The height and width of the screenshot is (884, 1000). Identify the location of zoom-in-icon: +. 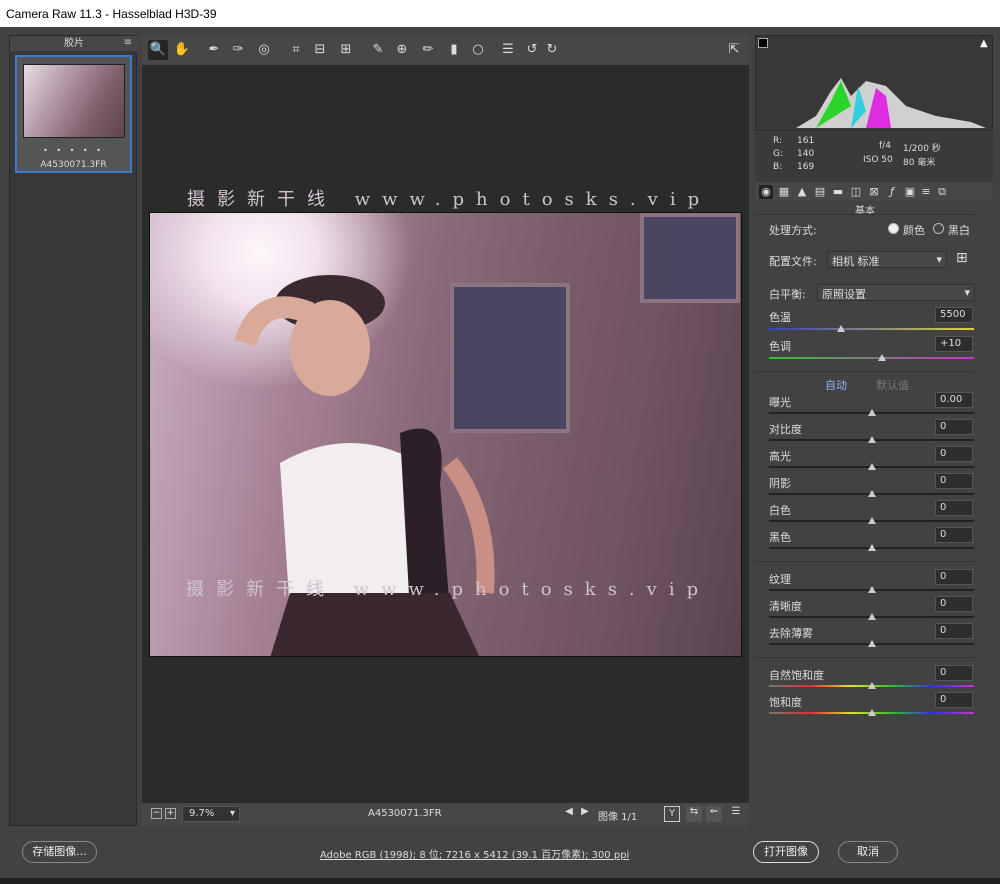
(170, 813).